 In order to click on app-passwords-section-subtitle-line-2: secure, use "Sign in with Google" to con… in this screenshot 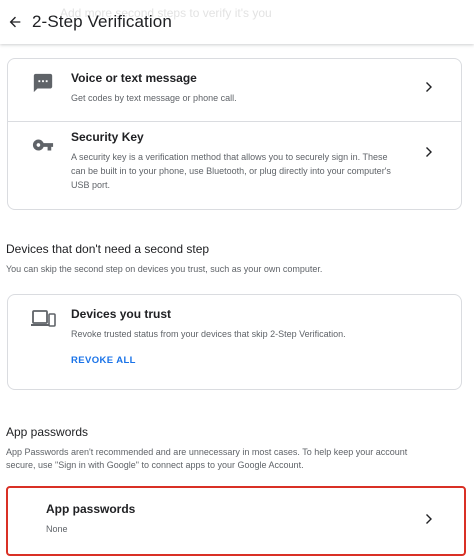, I will do `click(155, 465)`.